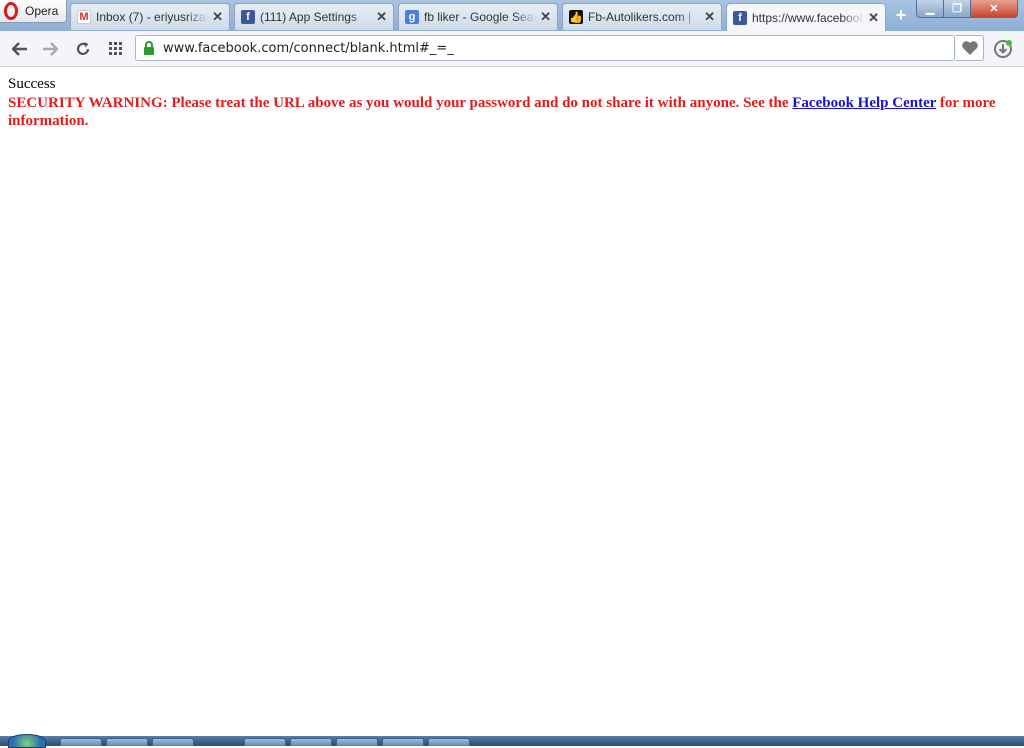 The width and height of the screenshot is (1024, 748). I want to click on reload-button, so click(83, 49).